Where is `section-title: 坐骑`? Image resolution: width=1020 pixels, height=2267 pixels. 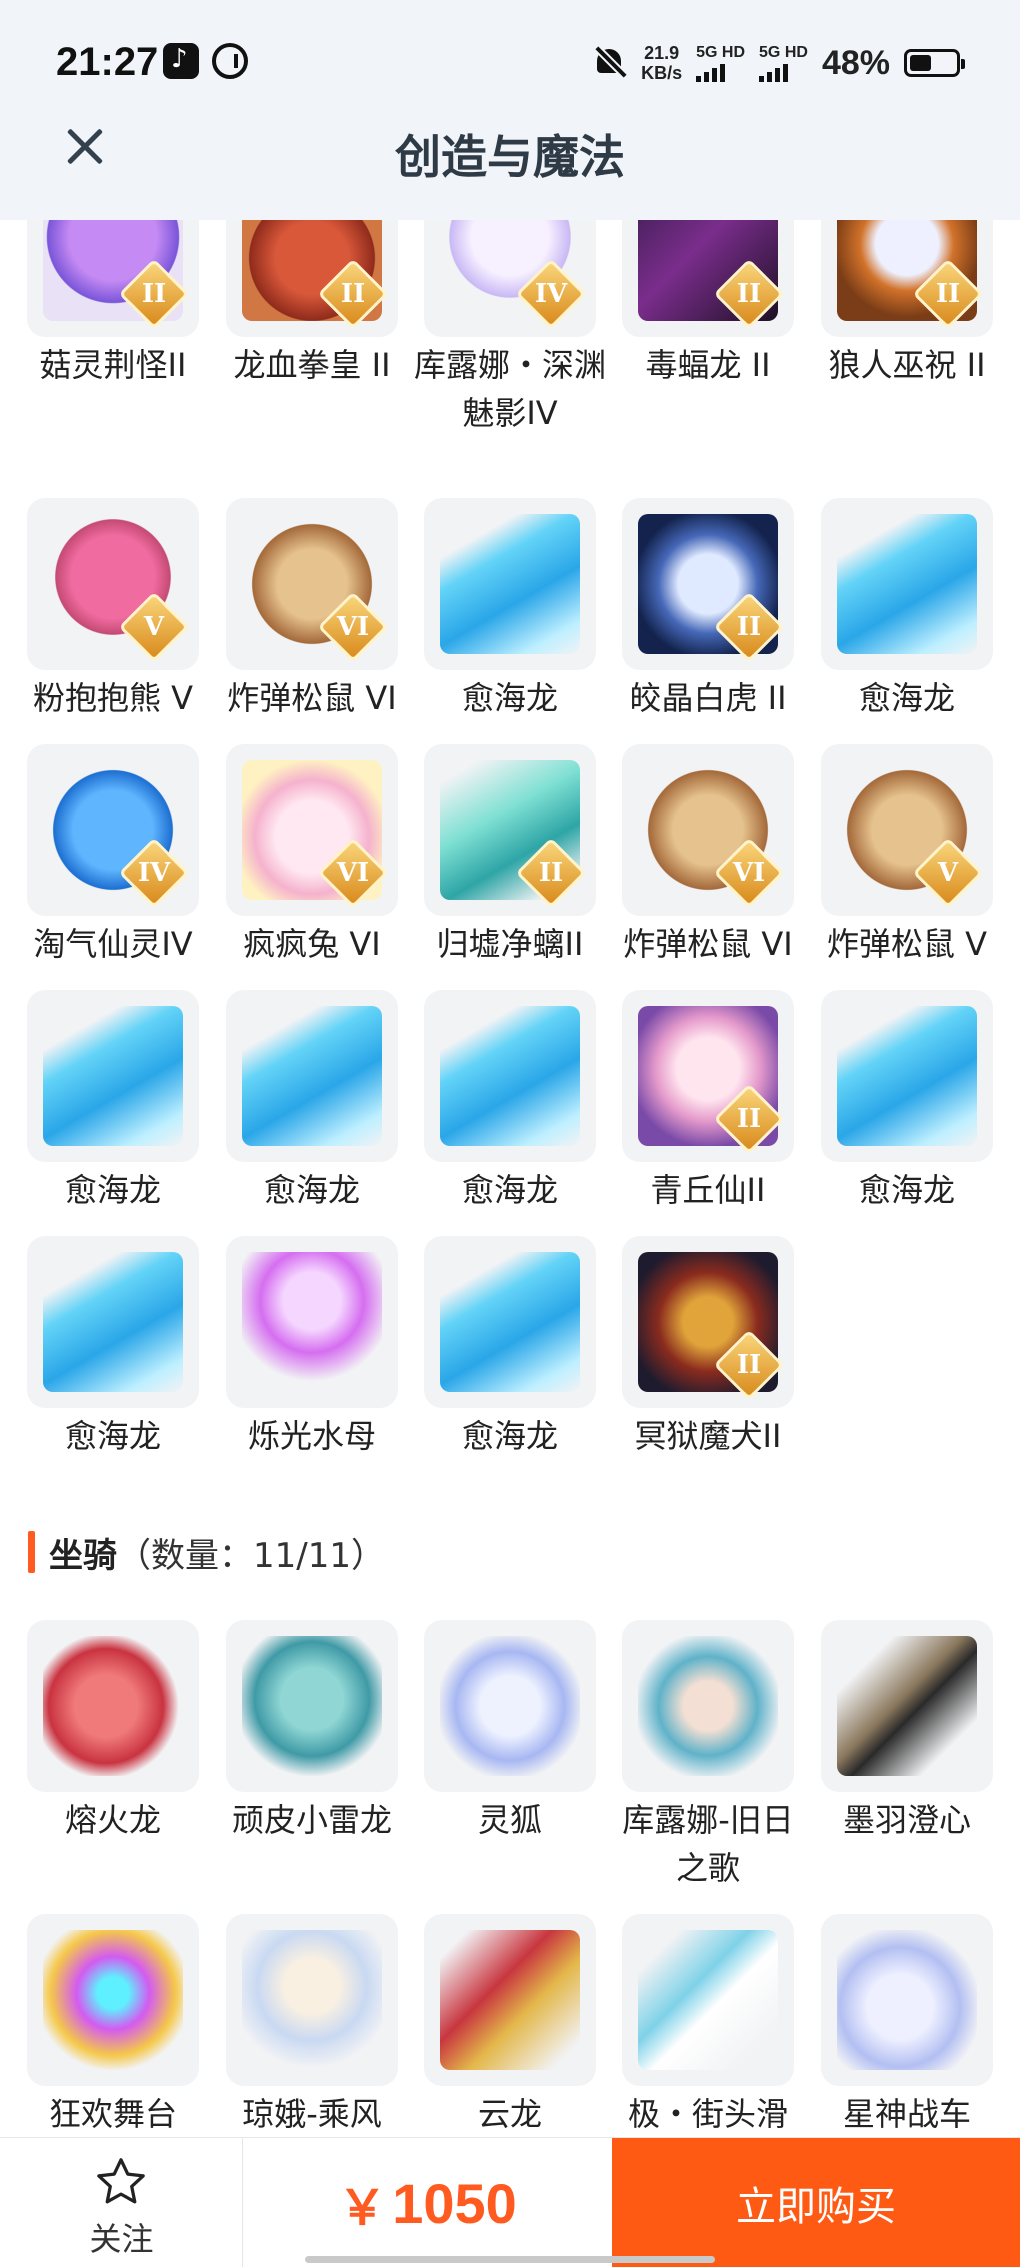 section-title: 坐骑 is located at coordinates (83, 1555).